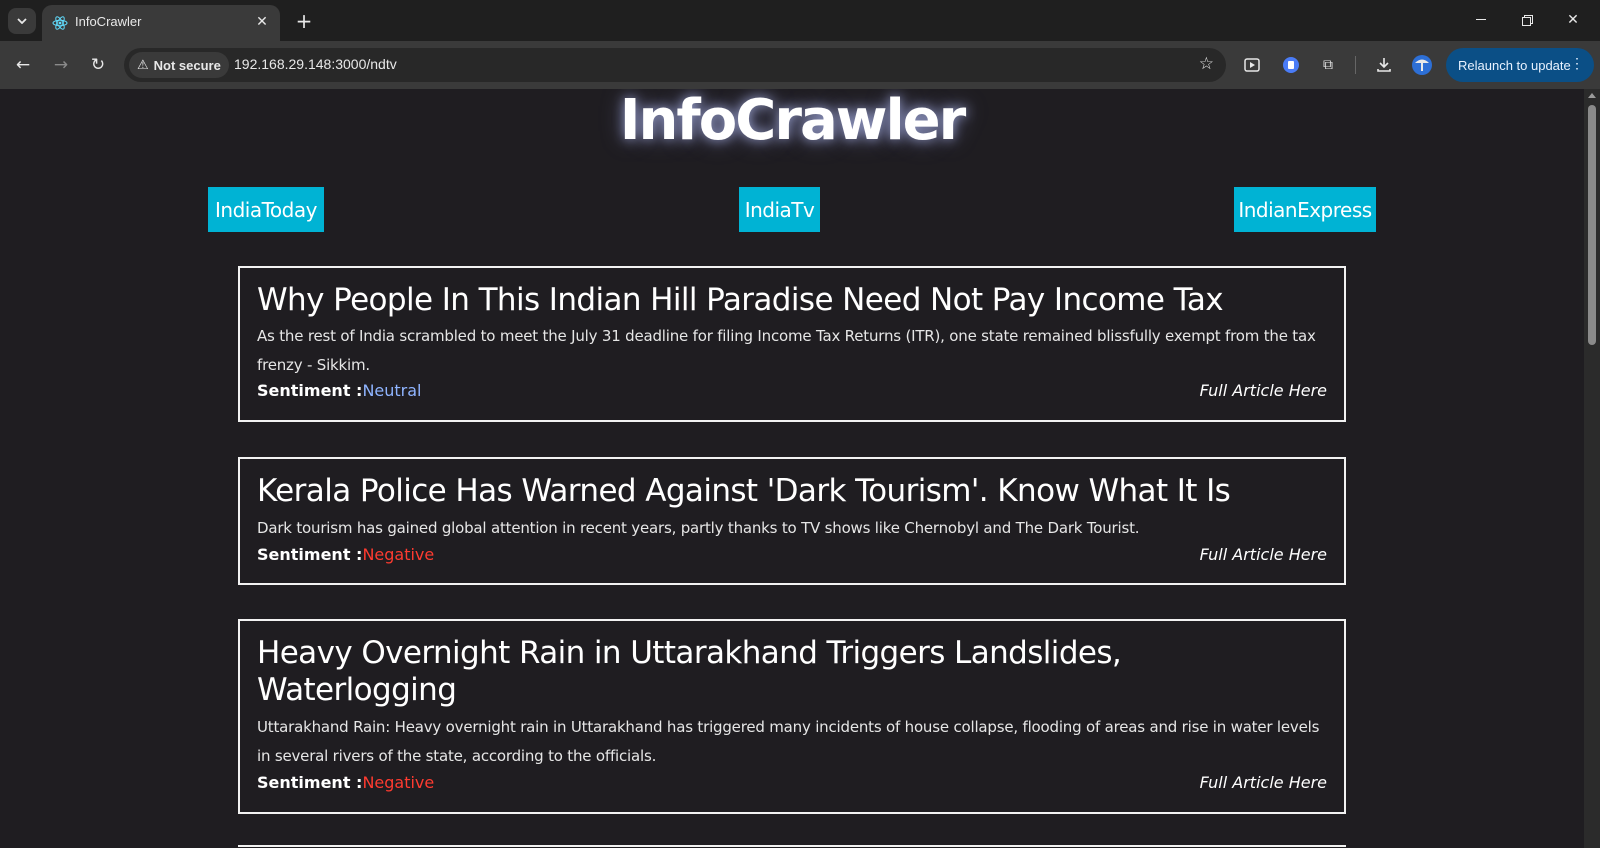 The height and width of the screenshot is (848, 1600). Describe the element at coordinates (793, 121) in the screenshot. I see `page-title: InfoCrawler` at that location.